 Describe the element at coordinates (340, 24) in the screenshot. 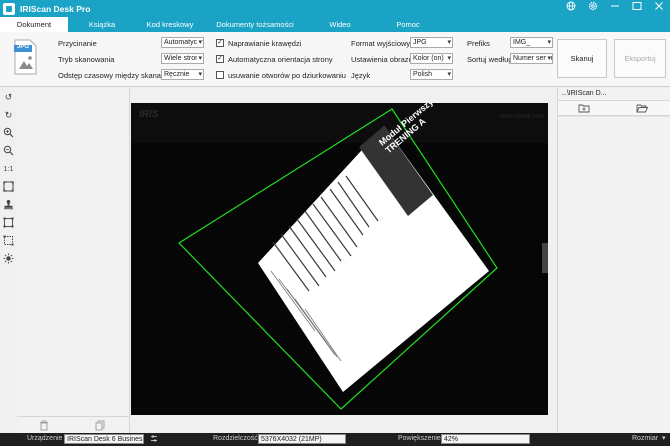

I see `tab-wideo: Wideo` at that location.